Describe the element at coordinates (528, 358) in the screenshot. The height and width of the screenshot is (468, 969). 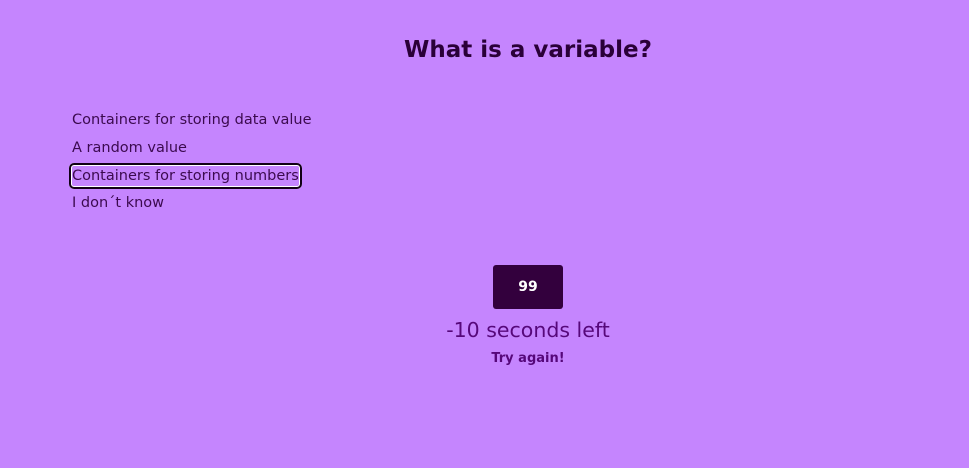
I see `status-message: Try again!` at that location.